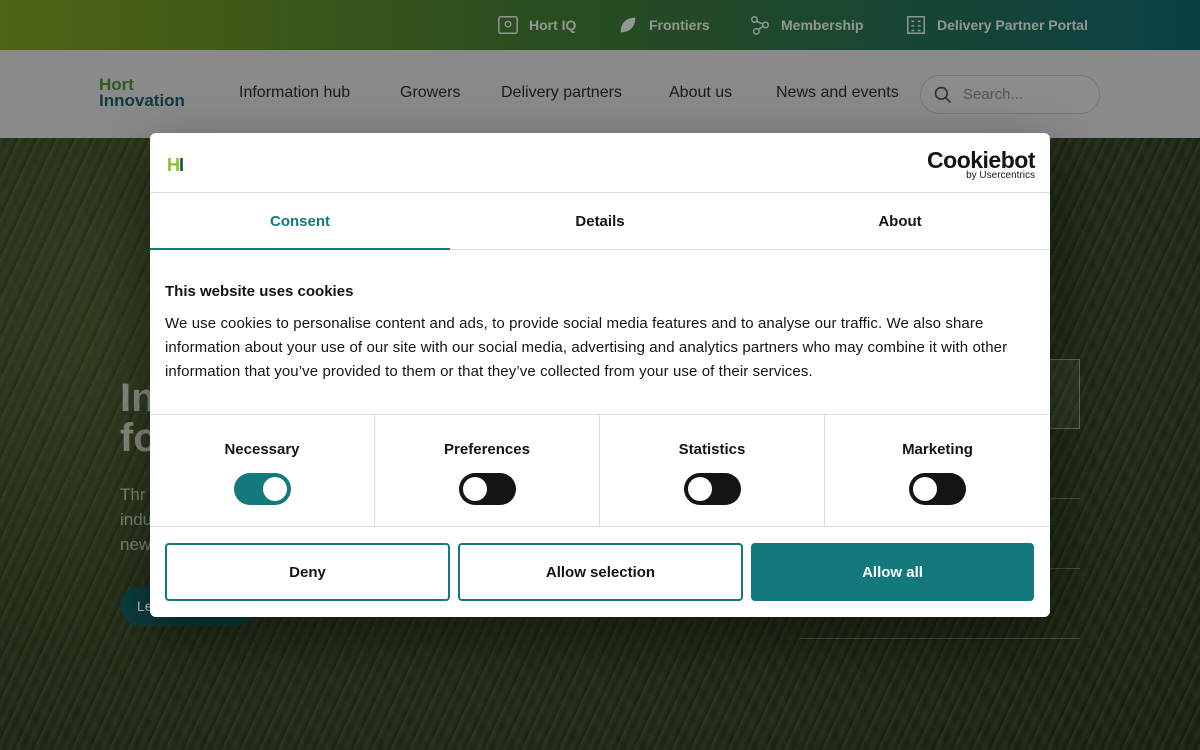 The image size is (1200, 750). I want to click on hero-text: Thr indu new, so click(136, 519).